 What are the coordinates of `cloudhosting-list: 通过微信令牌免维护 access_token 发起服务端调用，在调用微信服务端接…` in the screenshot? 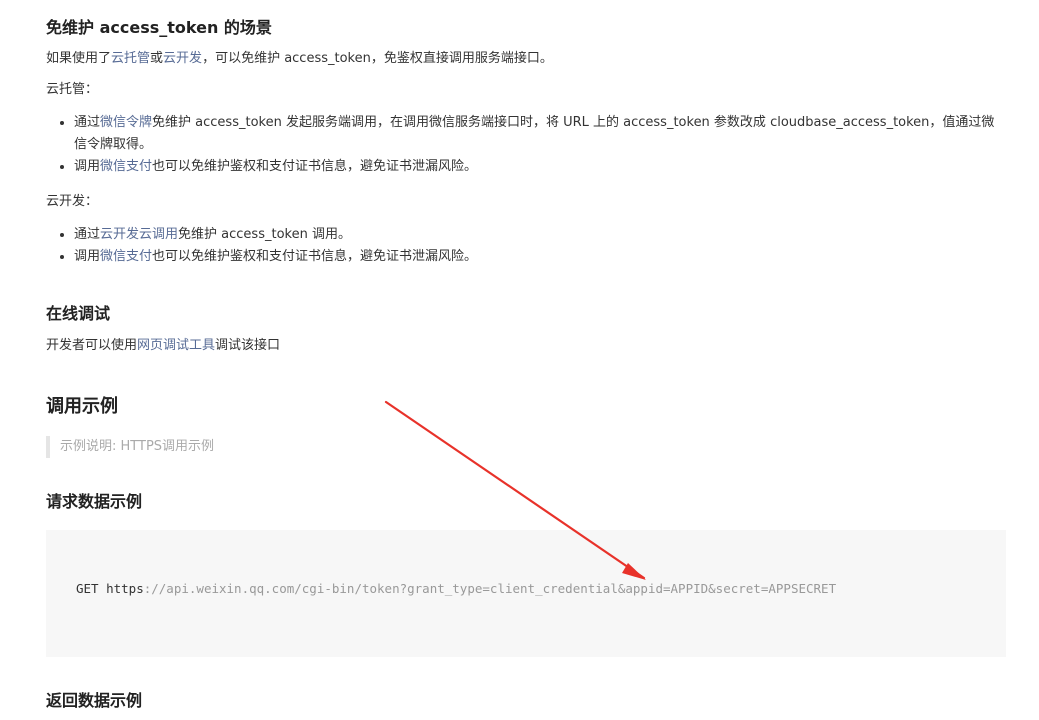 It's located at (526, 145).